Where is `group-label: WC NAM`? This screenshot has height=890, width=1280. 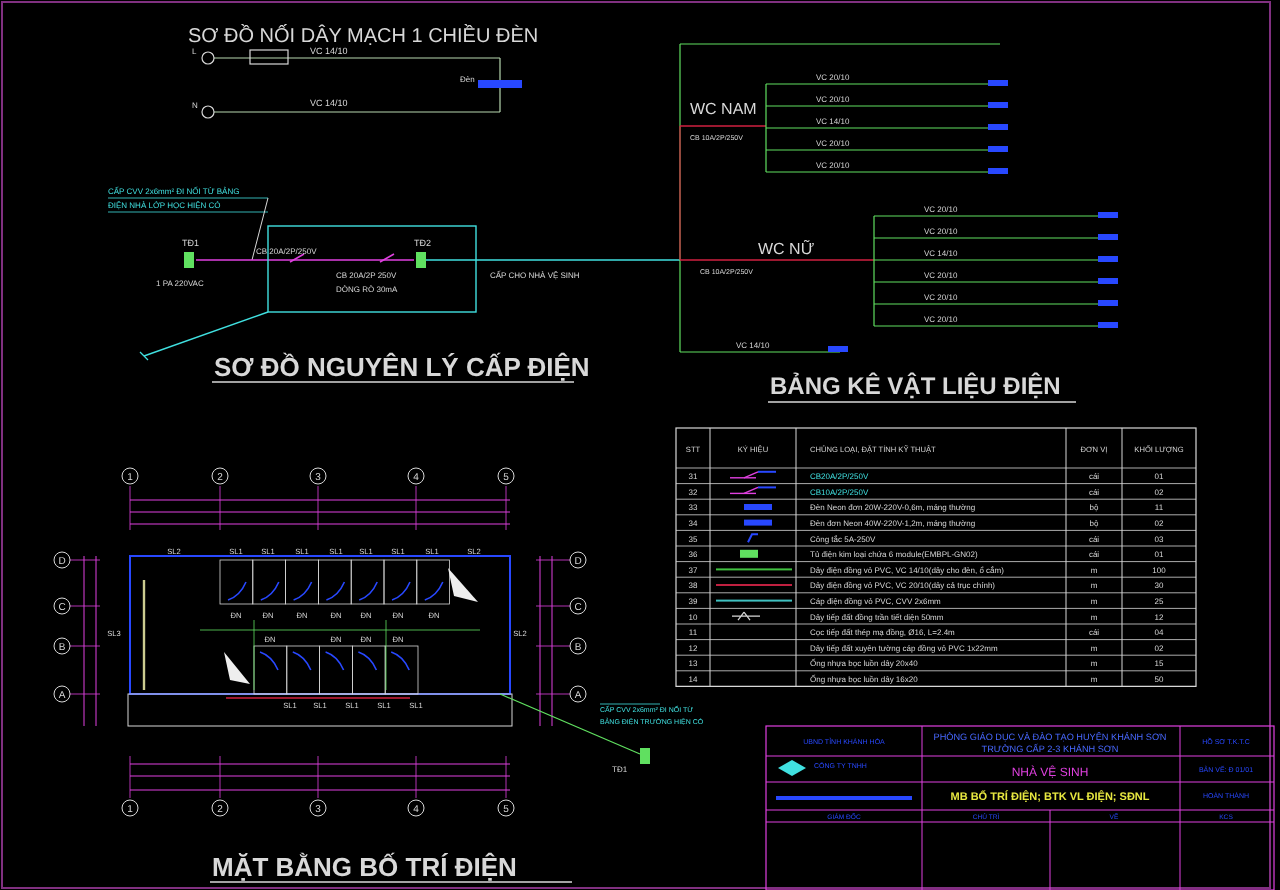 group-label: WC NAM is located at coordinates (723, 109).